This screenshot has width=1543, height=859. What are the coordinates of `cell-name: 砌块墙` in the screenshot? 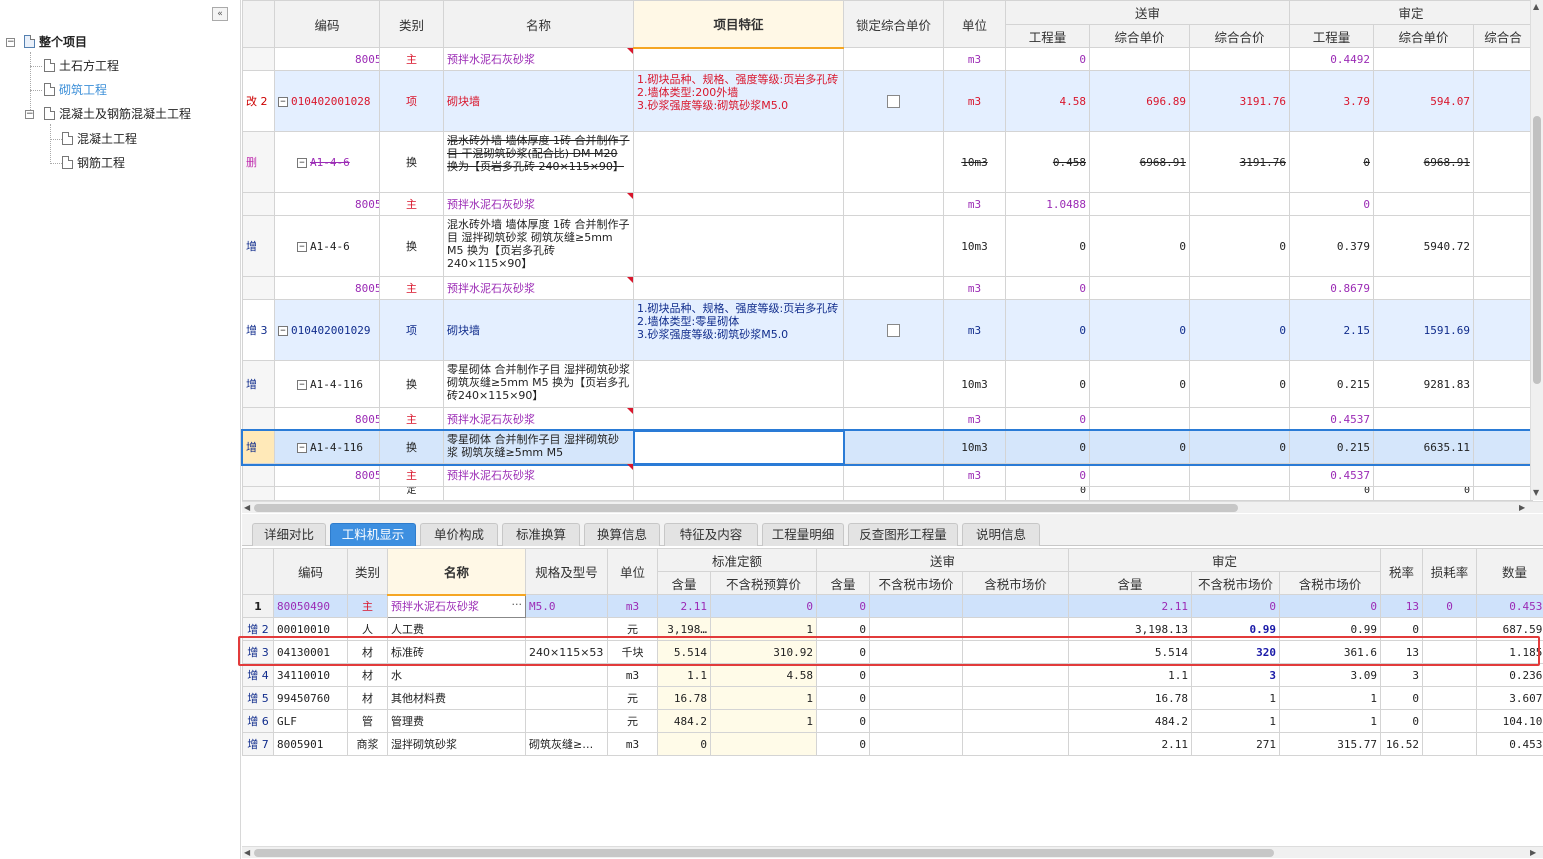 It's located at (538, 101).